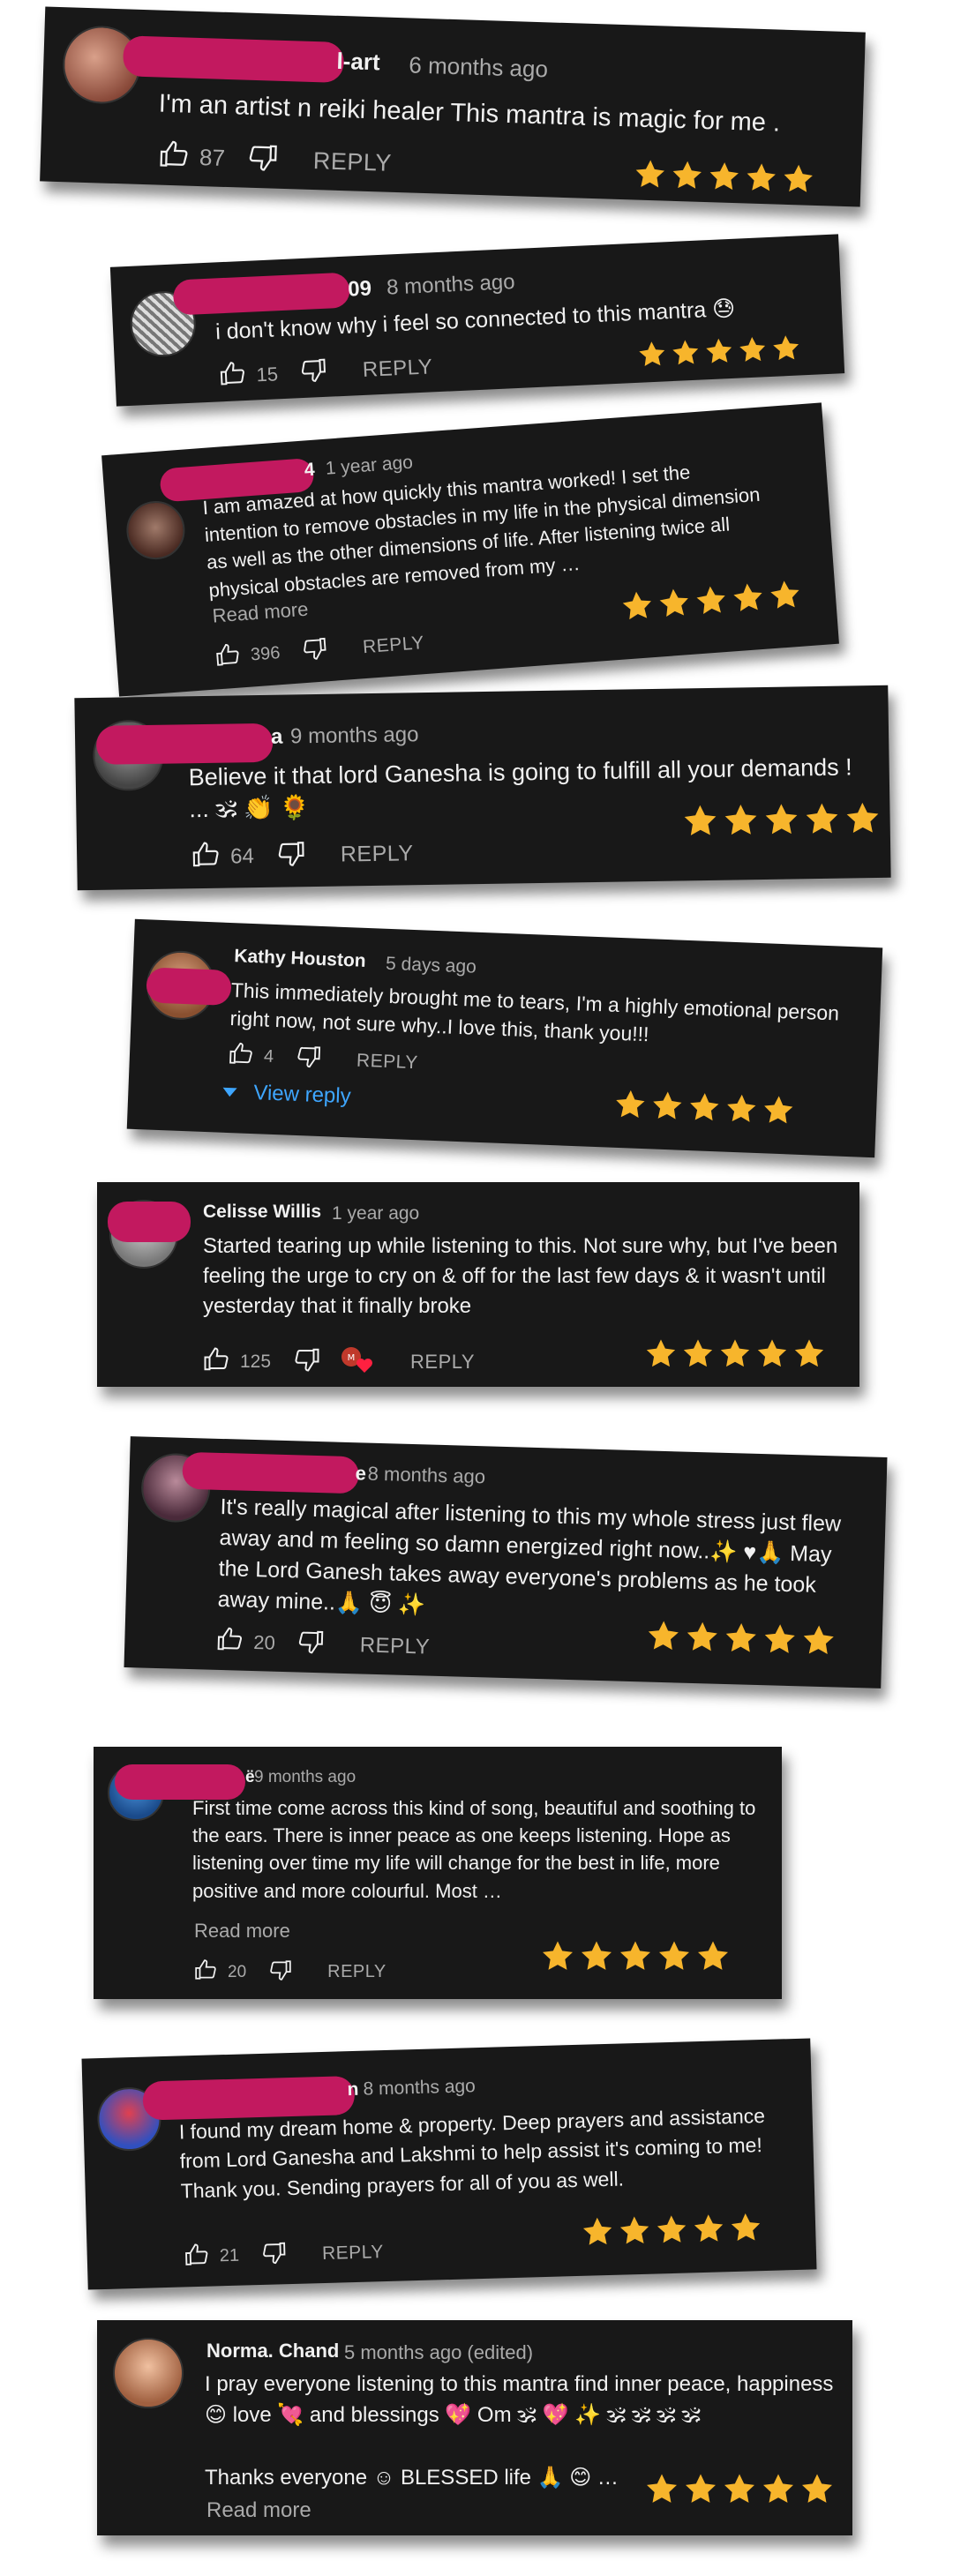 This screenshot has height=2576, width=953. Describe the element at coordinates (250, 1778) in the screenshot. I see `comment-author: ë` at that location.